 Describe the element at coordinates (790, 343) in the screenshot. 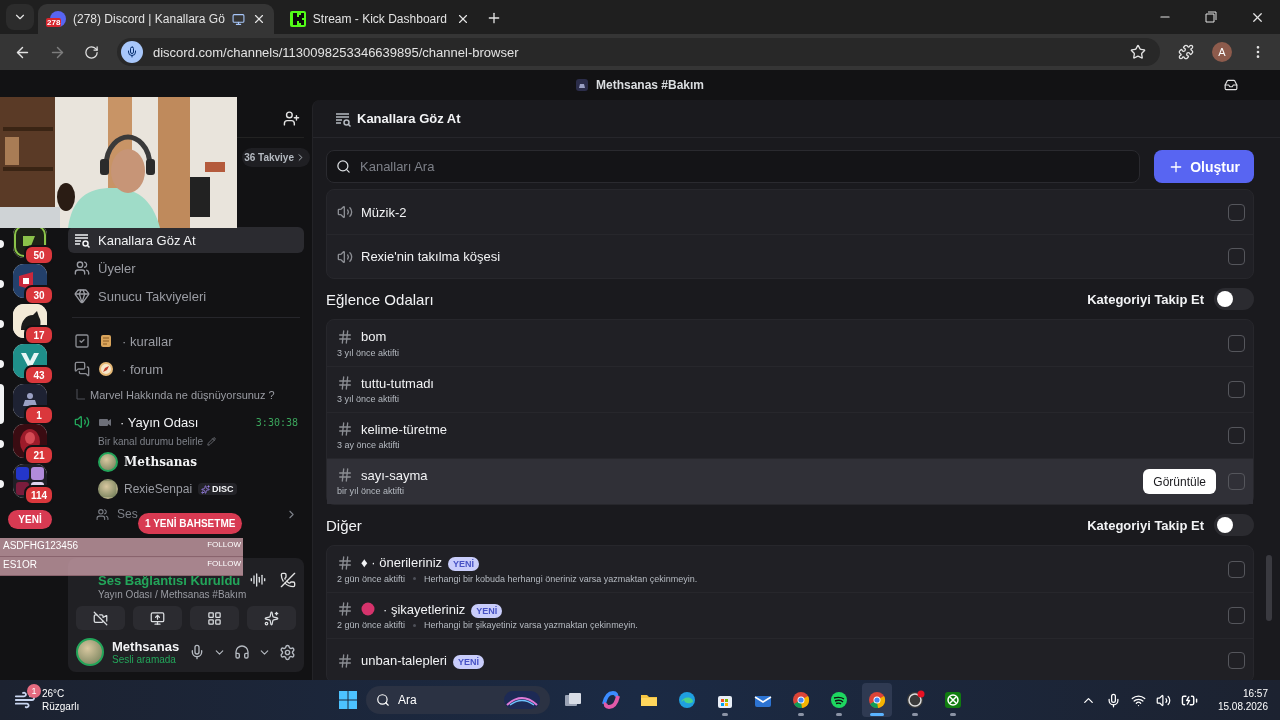

I see `channel-row: bom 3 yıl önce aktifti` at that location.